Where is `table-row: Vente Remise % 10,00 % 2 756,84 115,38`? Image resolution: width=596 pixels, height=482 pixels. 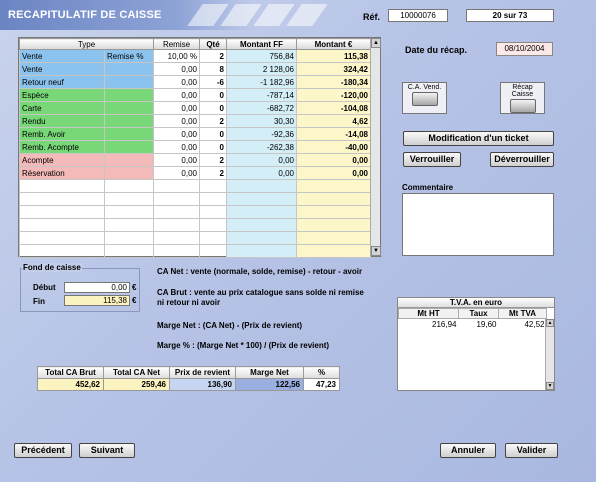 table-row: Vente Remise % 10,00 % 2 756,84 115,38 is located at coordinates (195, 56).